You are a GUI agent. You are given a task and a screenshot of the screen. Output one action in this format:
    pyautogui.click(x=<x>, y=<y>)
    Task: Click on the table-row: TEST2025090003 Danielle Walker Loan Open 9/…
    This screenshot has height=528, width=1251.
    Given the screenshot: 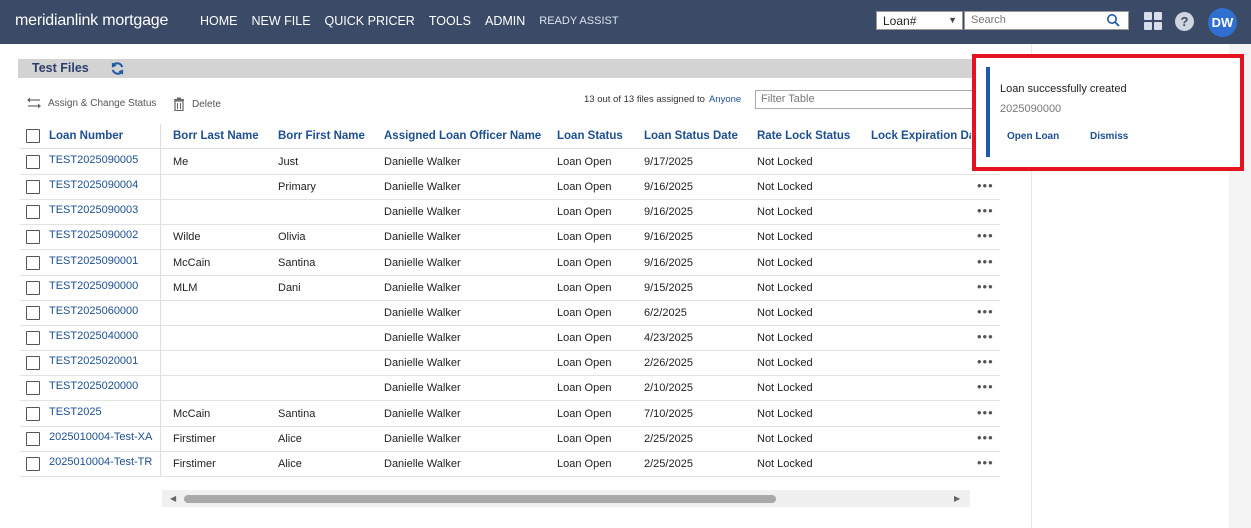 What is the action you would take?
    pyautogui.click(x=510, y=213)
    